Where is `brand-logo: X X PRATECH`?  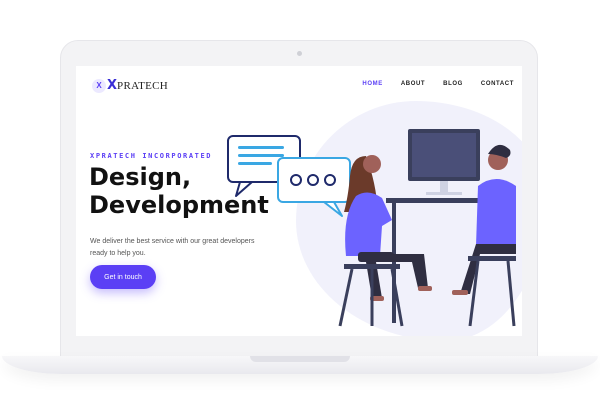
brand-logo: X X PRATECH is located at coordinates (130, 85).